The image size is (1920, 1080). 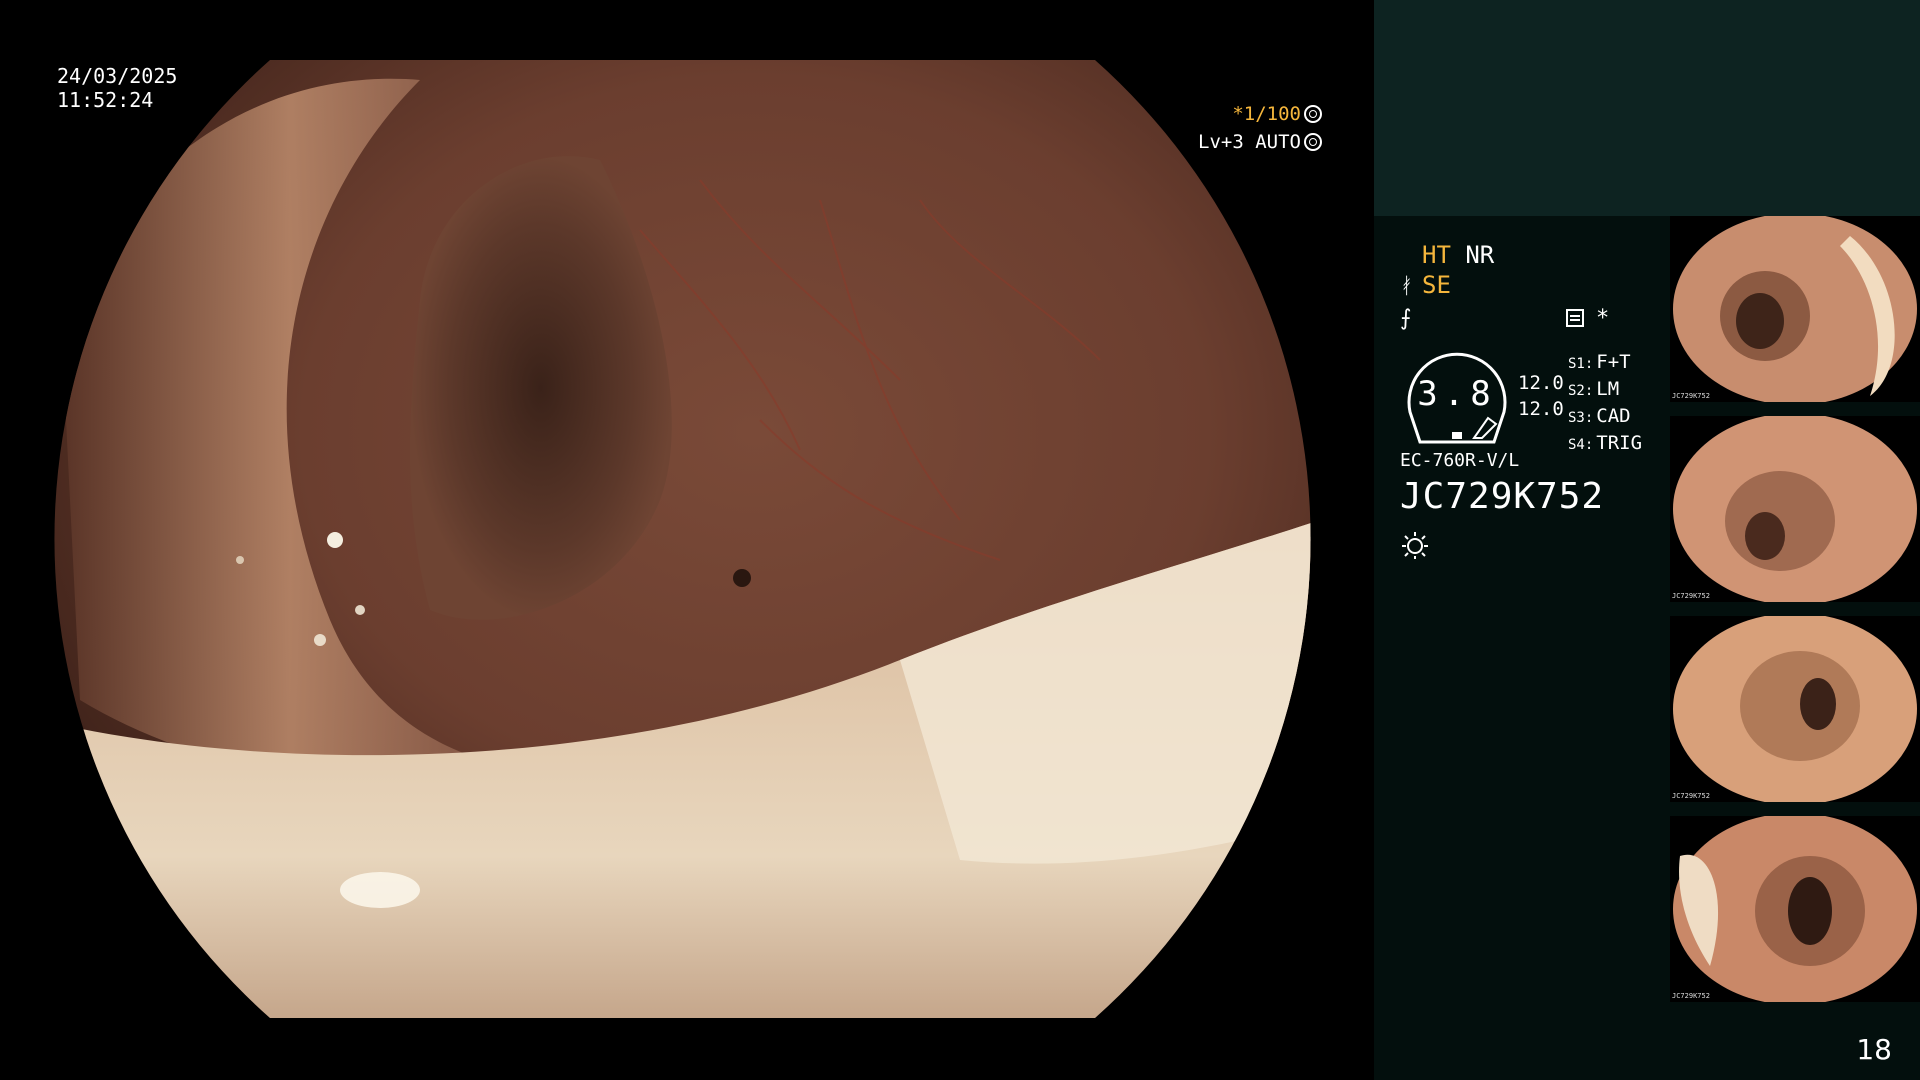 What do you see at coordinates (1457, 394) in the screenshot?
I see `gauge-value: 3.8` at bounding box center [1457, 394].